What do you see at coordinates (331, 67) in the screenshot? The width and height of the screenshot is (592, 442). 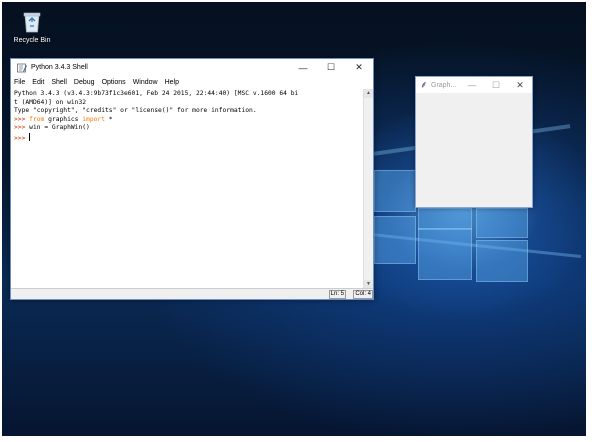 I see `maximize-button: ☐` at bounding box center [331, 67].